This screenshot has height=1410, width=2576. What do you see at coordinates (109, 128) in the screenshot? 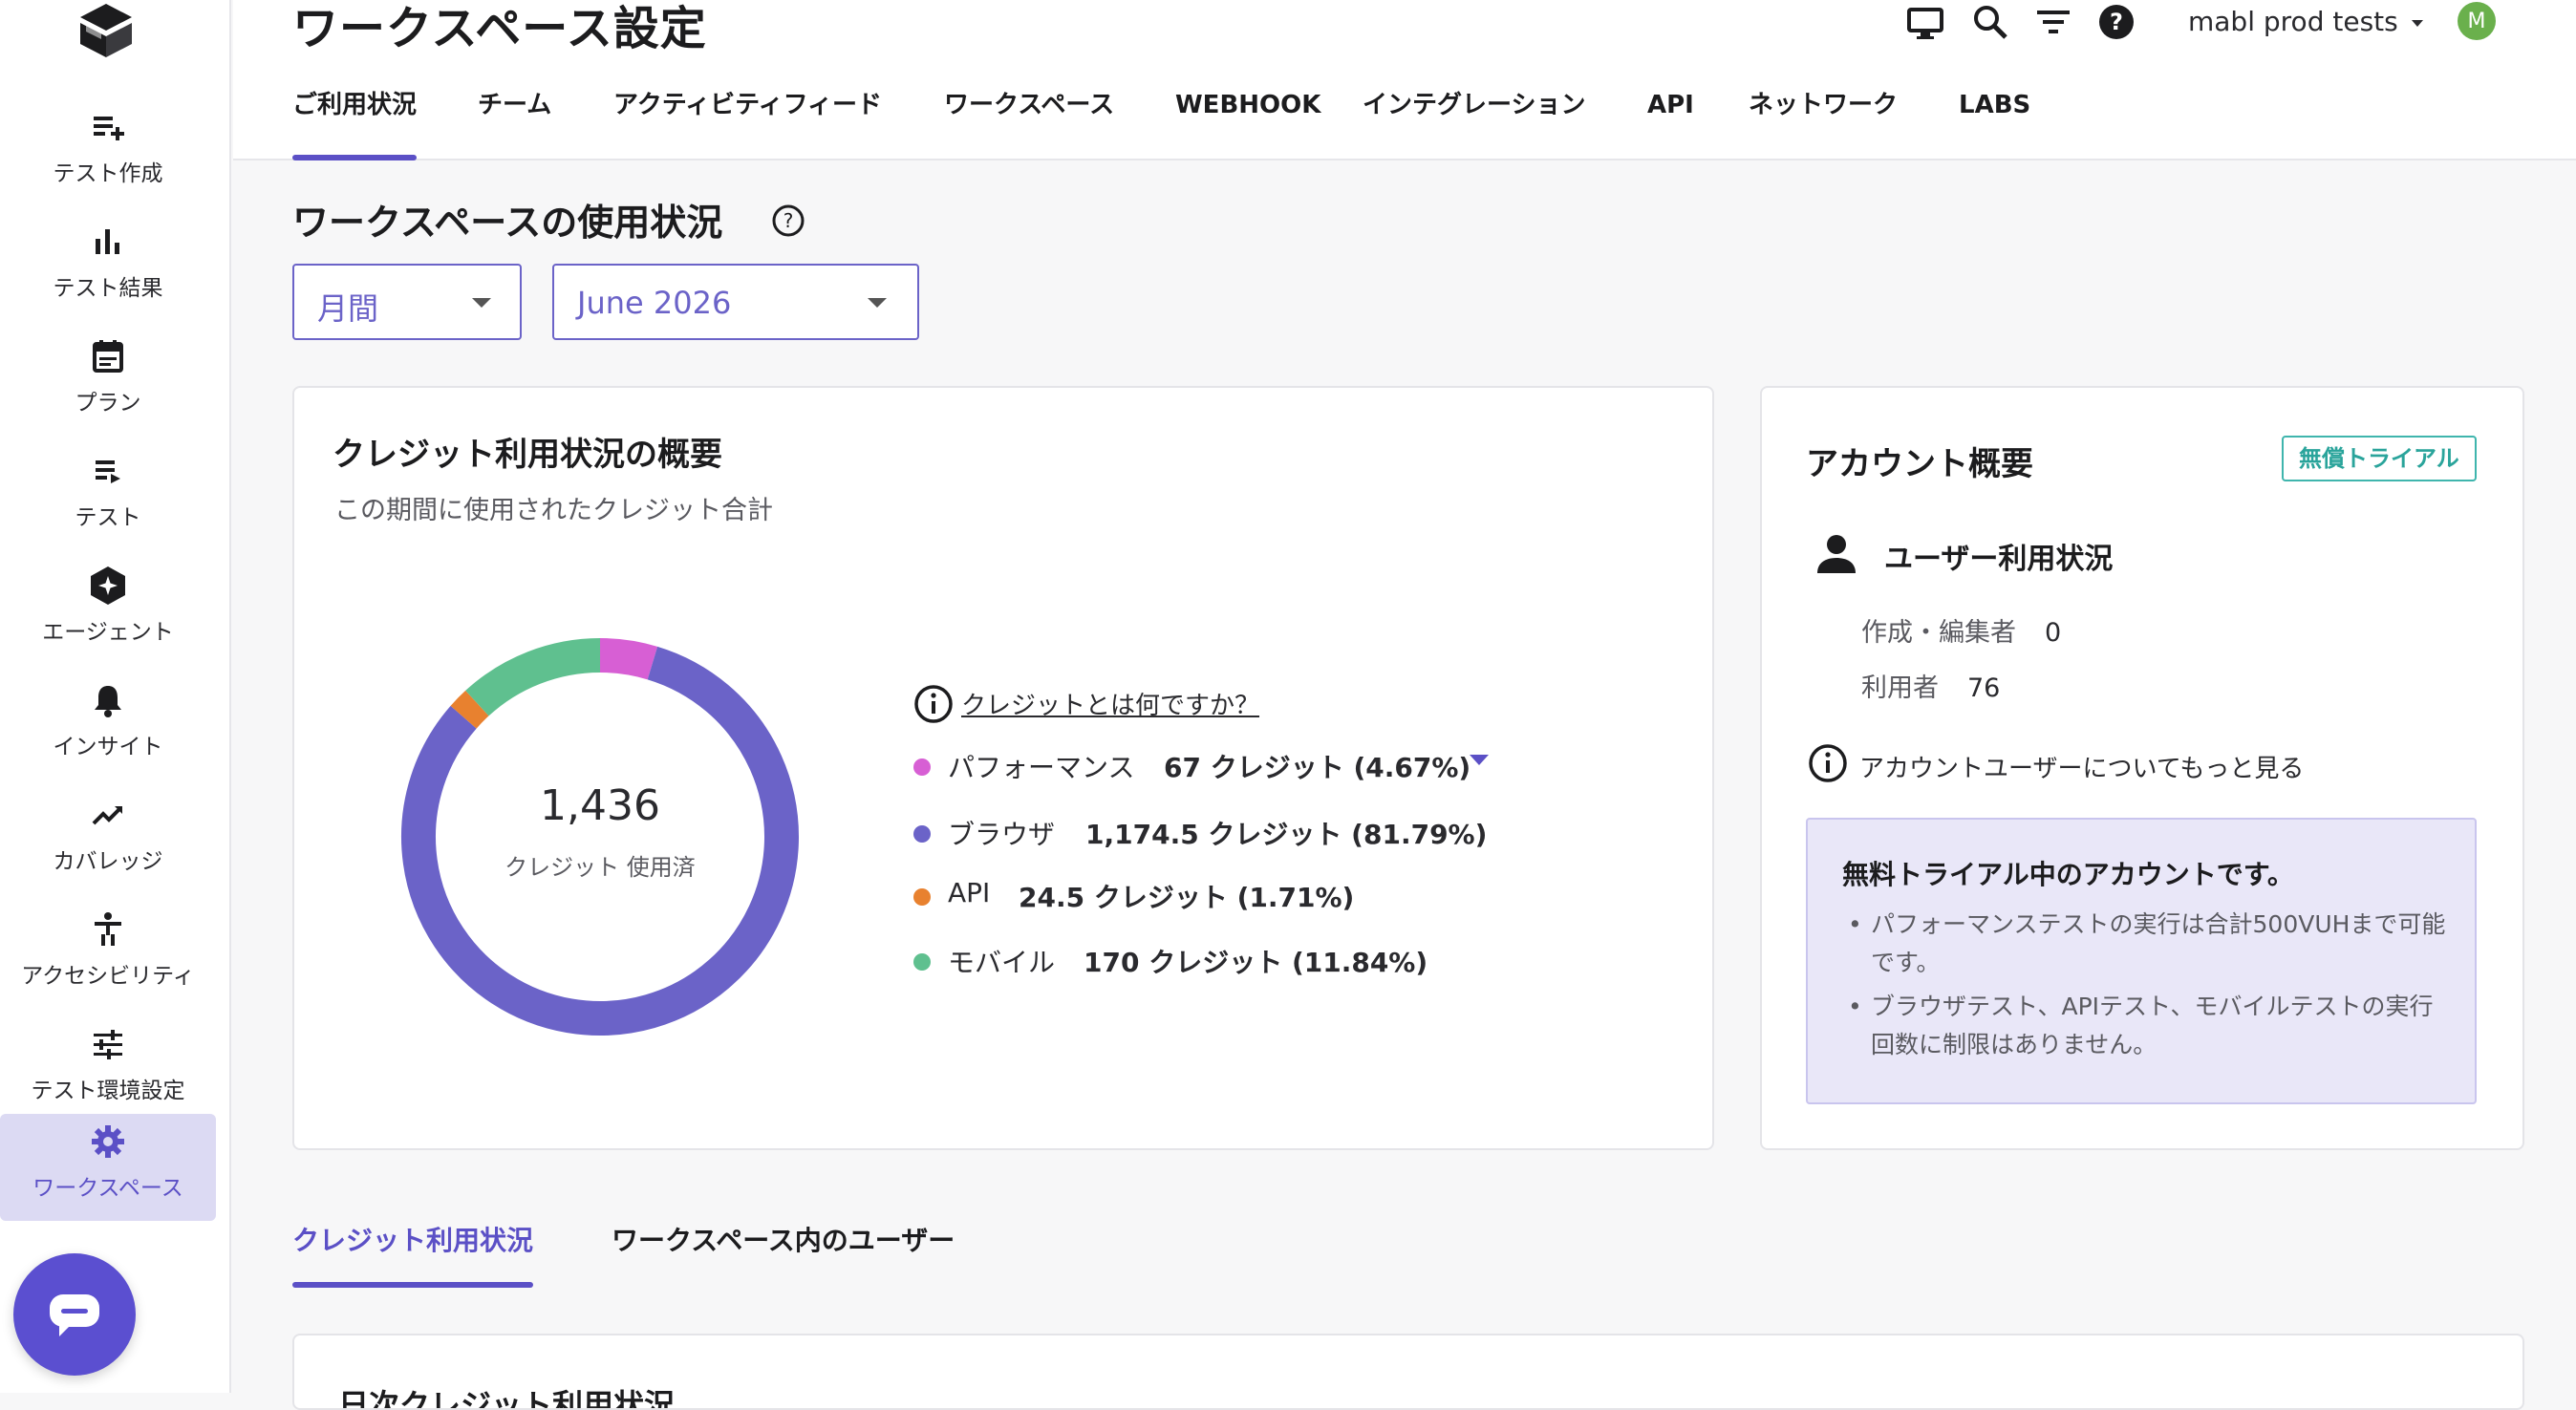
I see `add-list-icon` at bounding box center [109, 128].